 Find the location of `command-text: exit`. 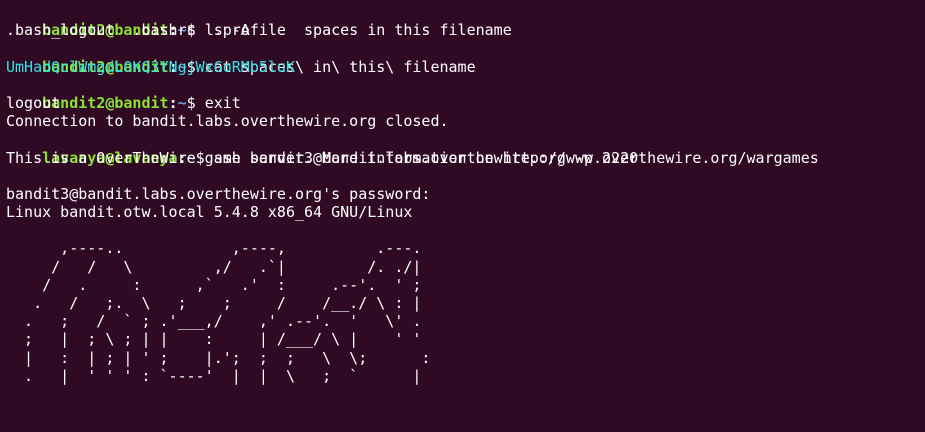

command-text: exit is located at coordinates (222, 102).